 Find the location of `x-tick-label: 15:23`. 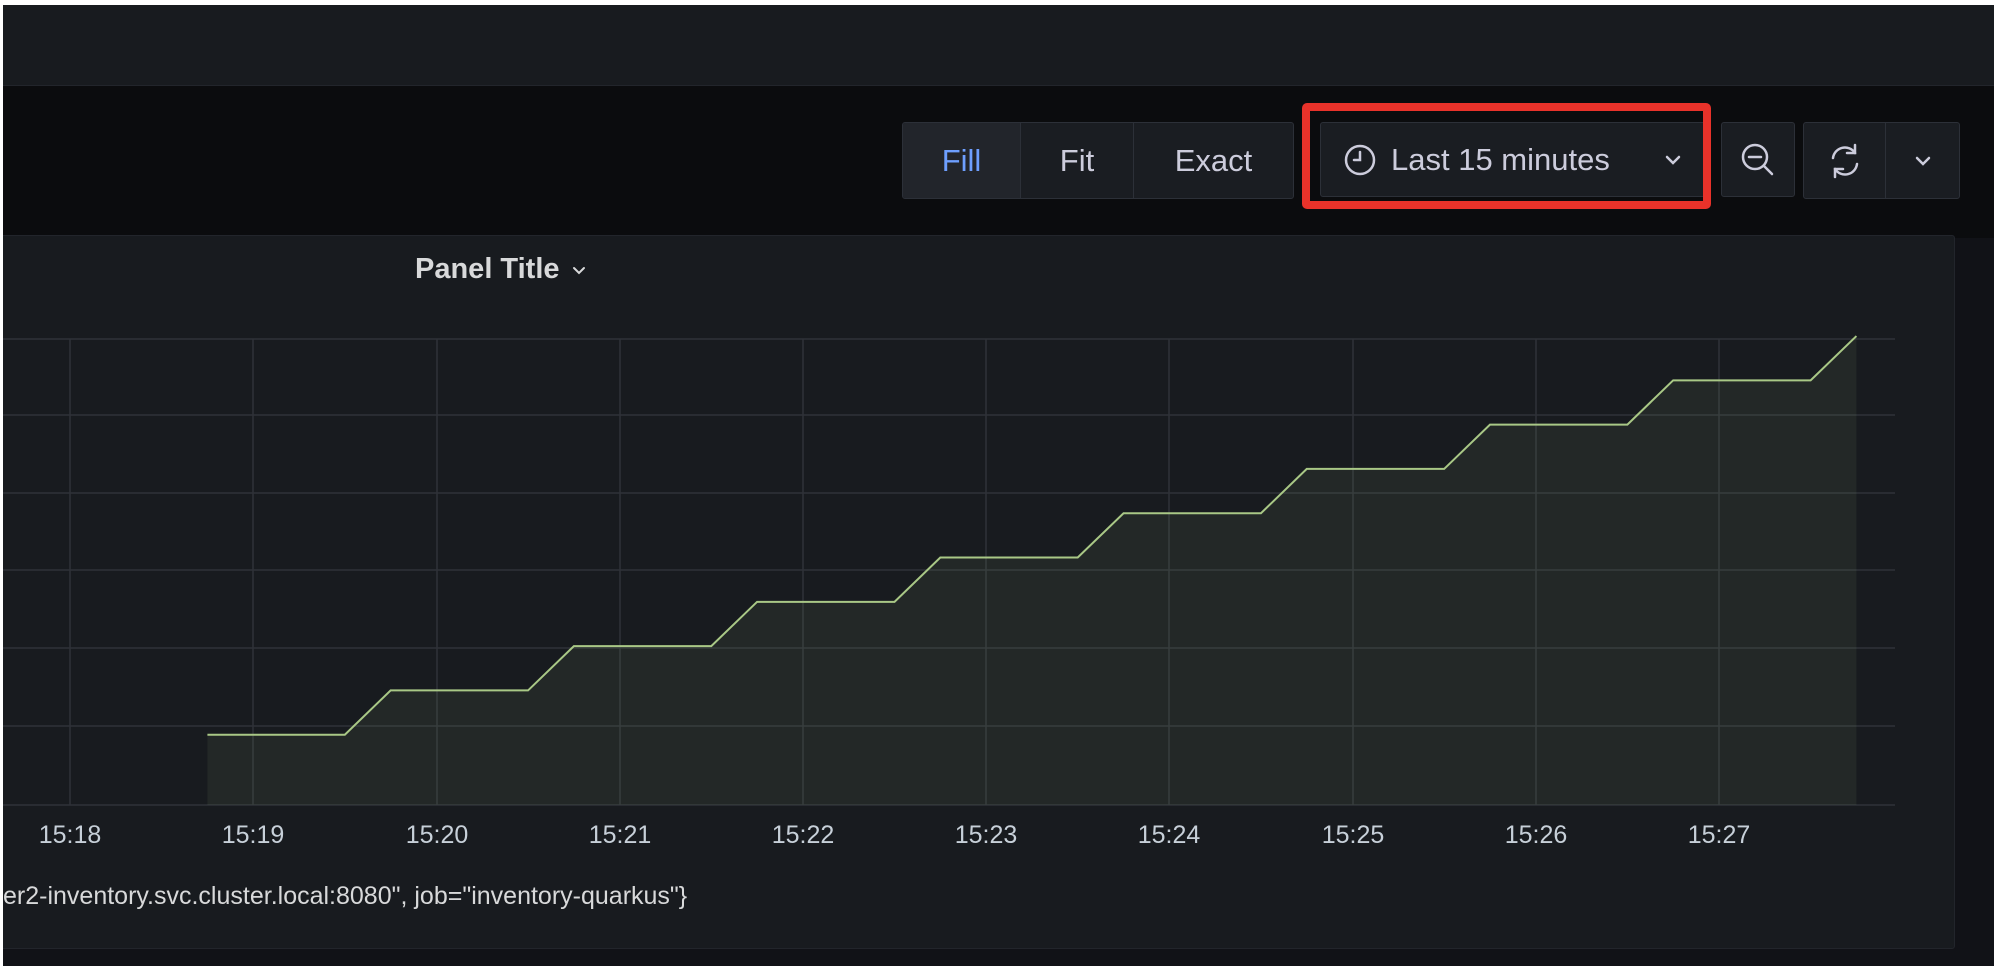

x-tick-label: 15:23 is located at coordinates (986, 835).